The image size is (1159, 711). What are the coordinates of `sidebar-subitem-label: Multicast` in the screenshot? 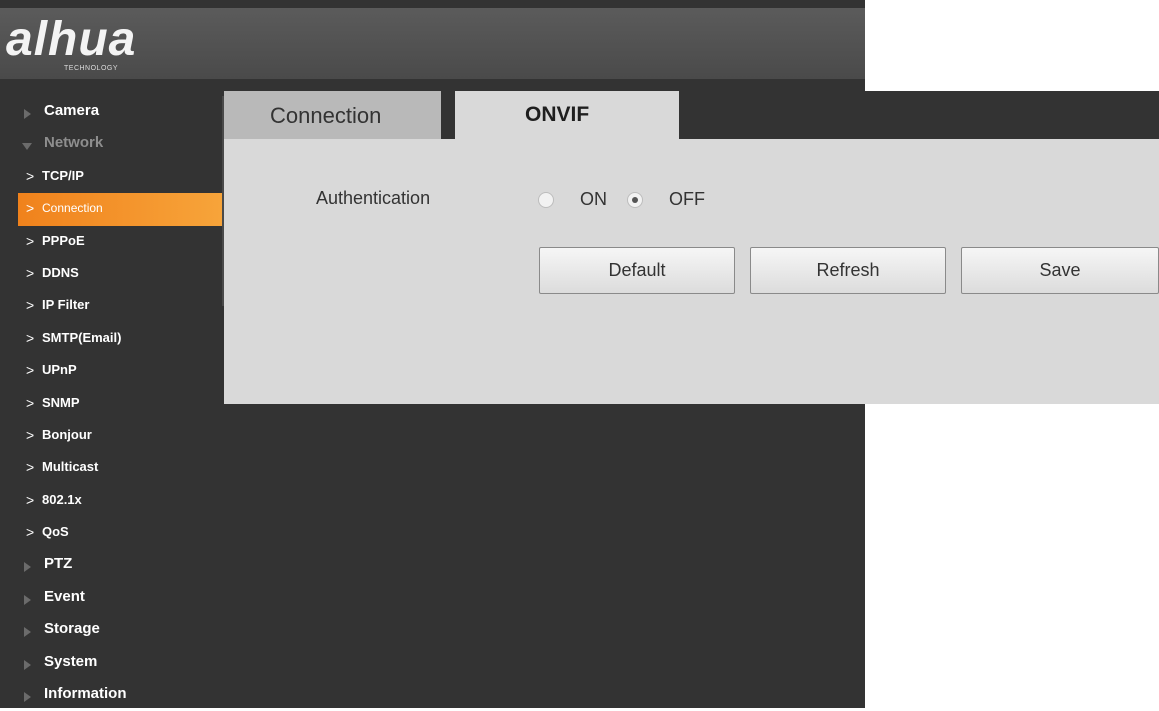 It's located at (70, 467).